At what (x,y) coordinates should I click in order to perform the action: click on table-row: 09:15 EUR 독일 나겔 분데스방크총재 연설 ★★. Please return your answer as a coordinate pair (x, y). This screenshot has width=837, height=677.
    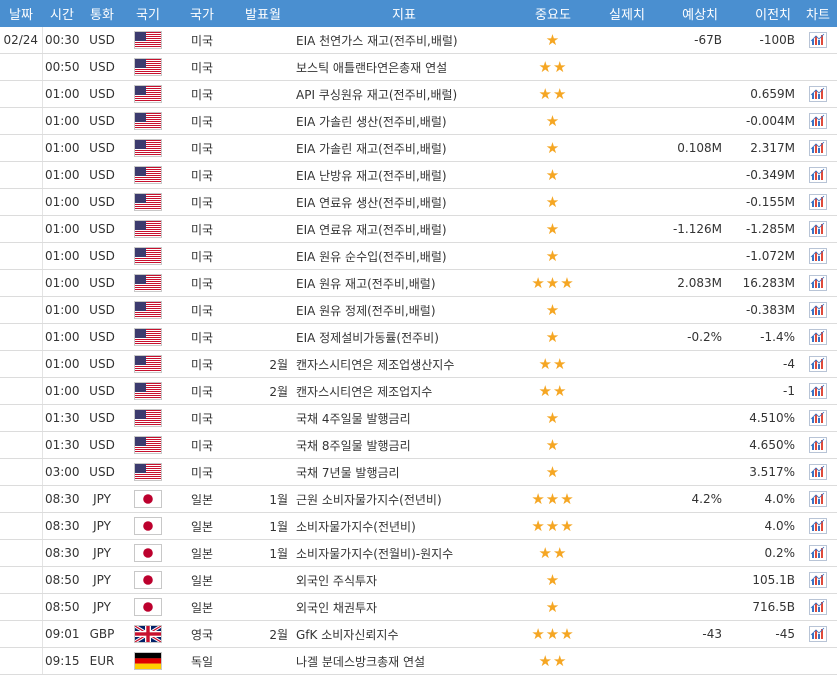
    Looking at the image, I should click on (418, 661).